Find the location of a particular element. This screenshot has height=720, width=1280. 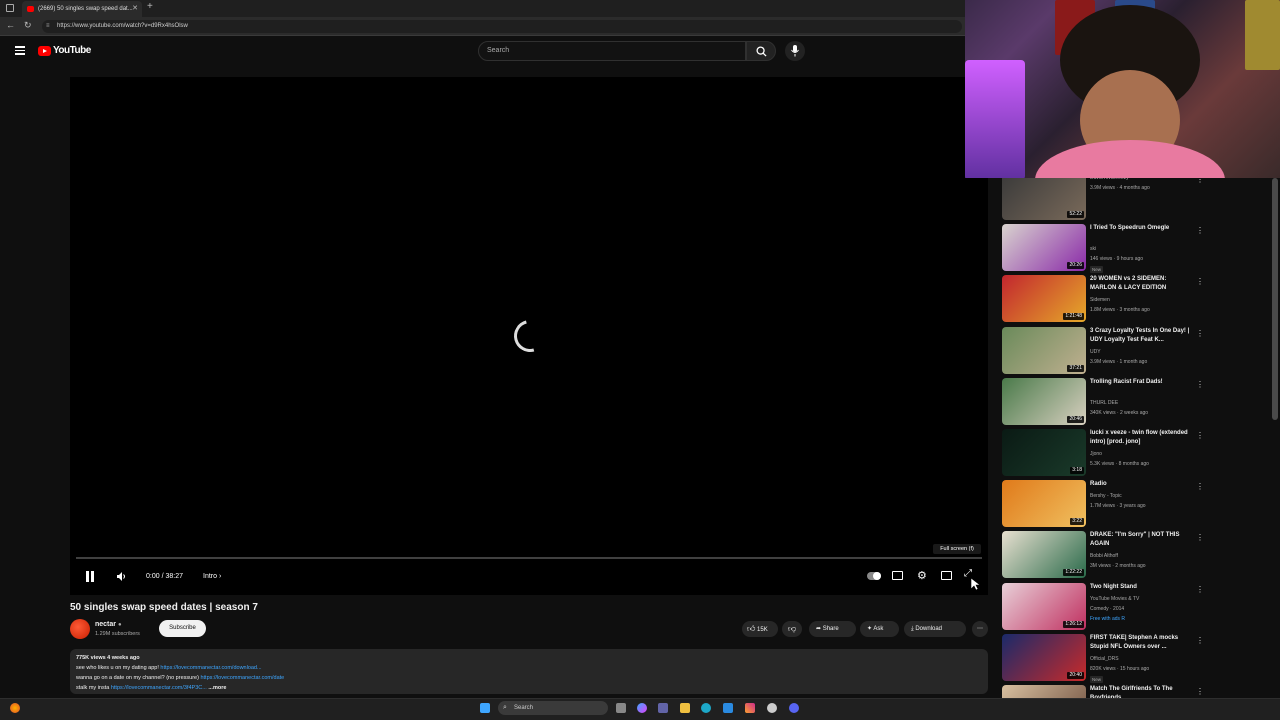

search-input: Search is located at coordinates (612, 51).